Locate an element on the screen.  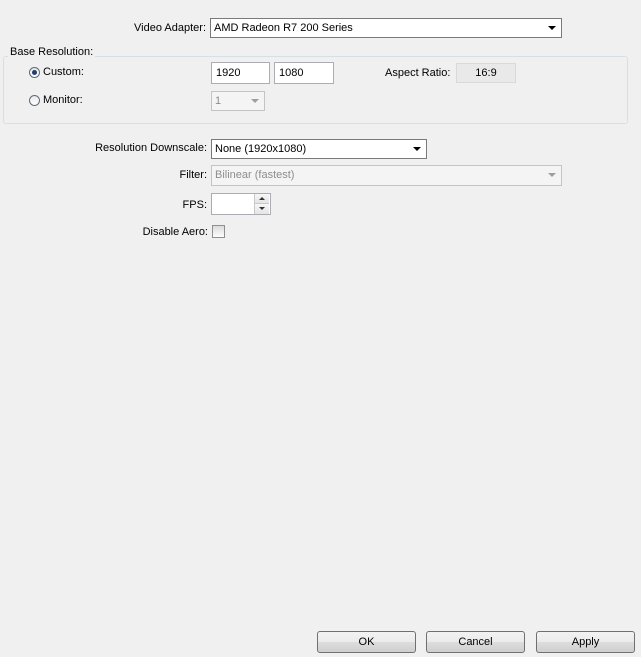
monitor-select: 1 is located at coordinates (238, 101).